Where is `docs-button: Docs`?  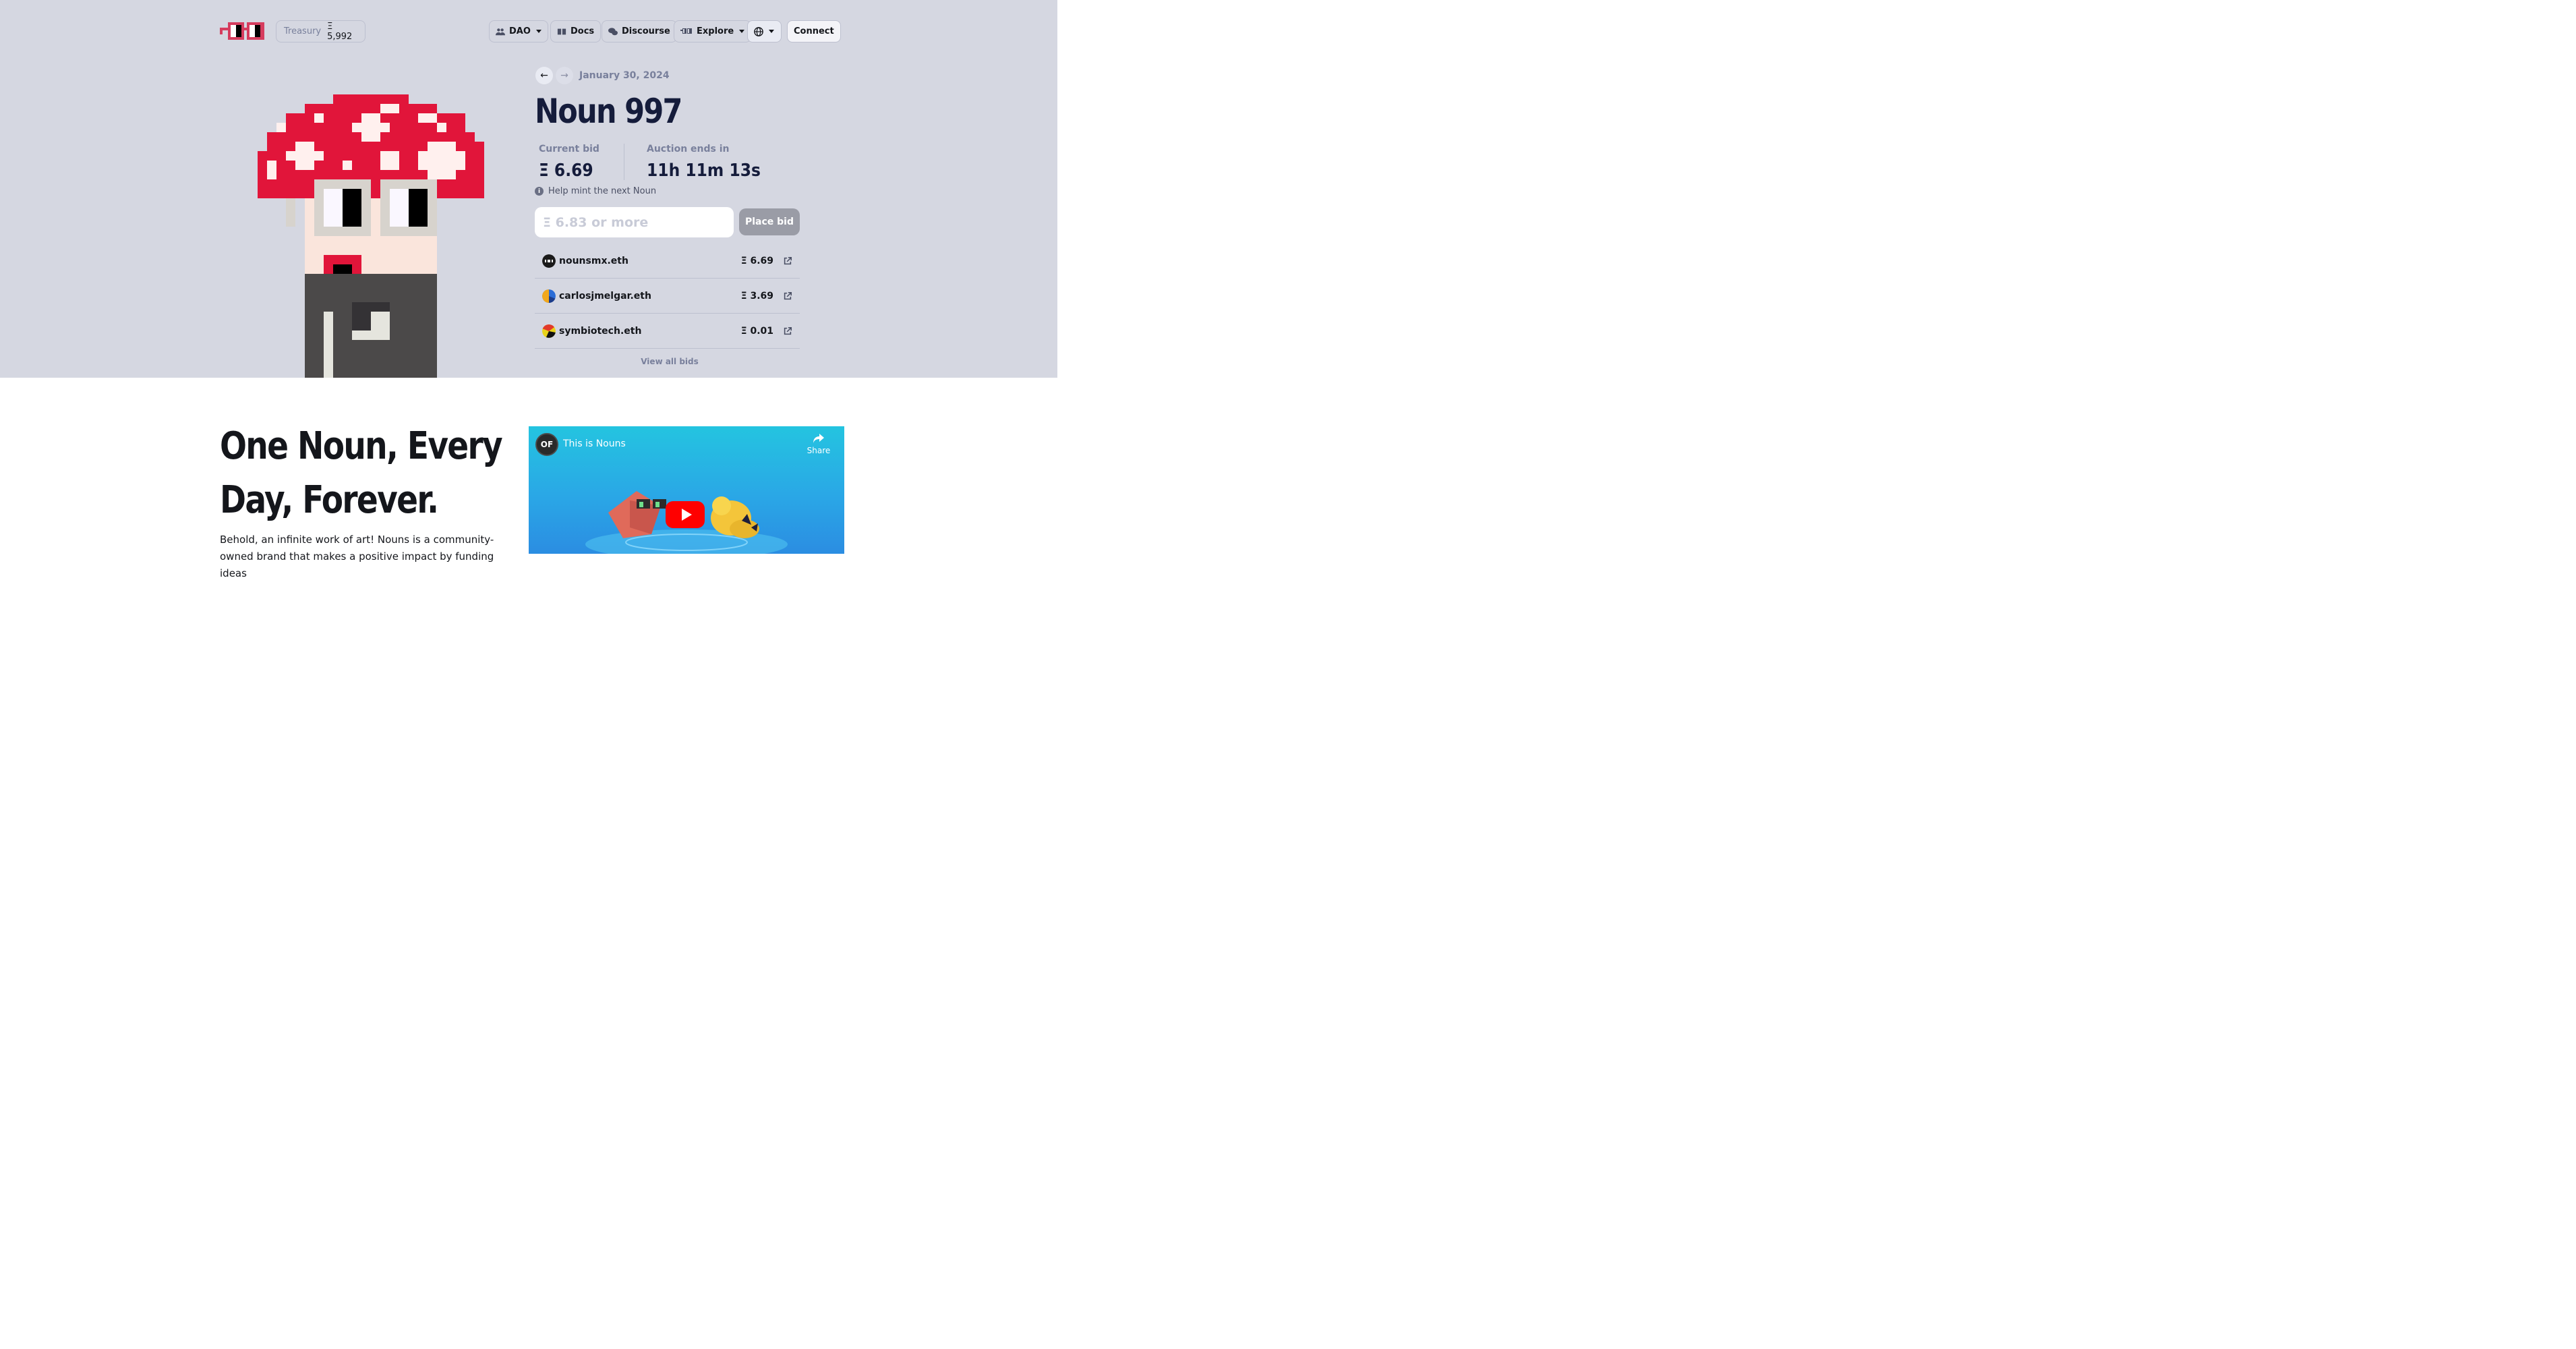 docs-button: Docs is located at coordinates (576, 31).